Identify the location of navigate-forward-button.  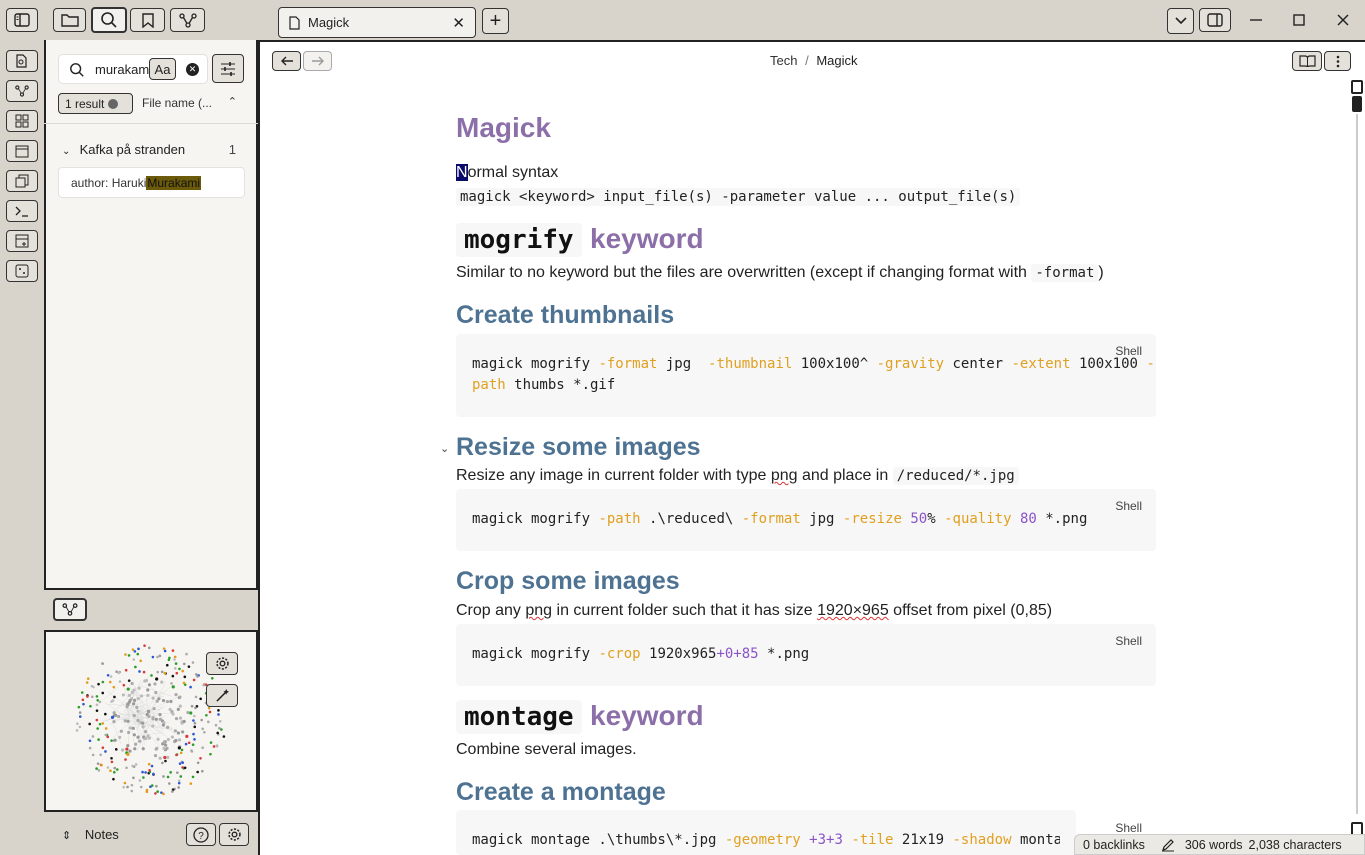
(317, 61).